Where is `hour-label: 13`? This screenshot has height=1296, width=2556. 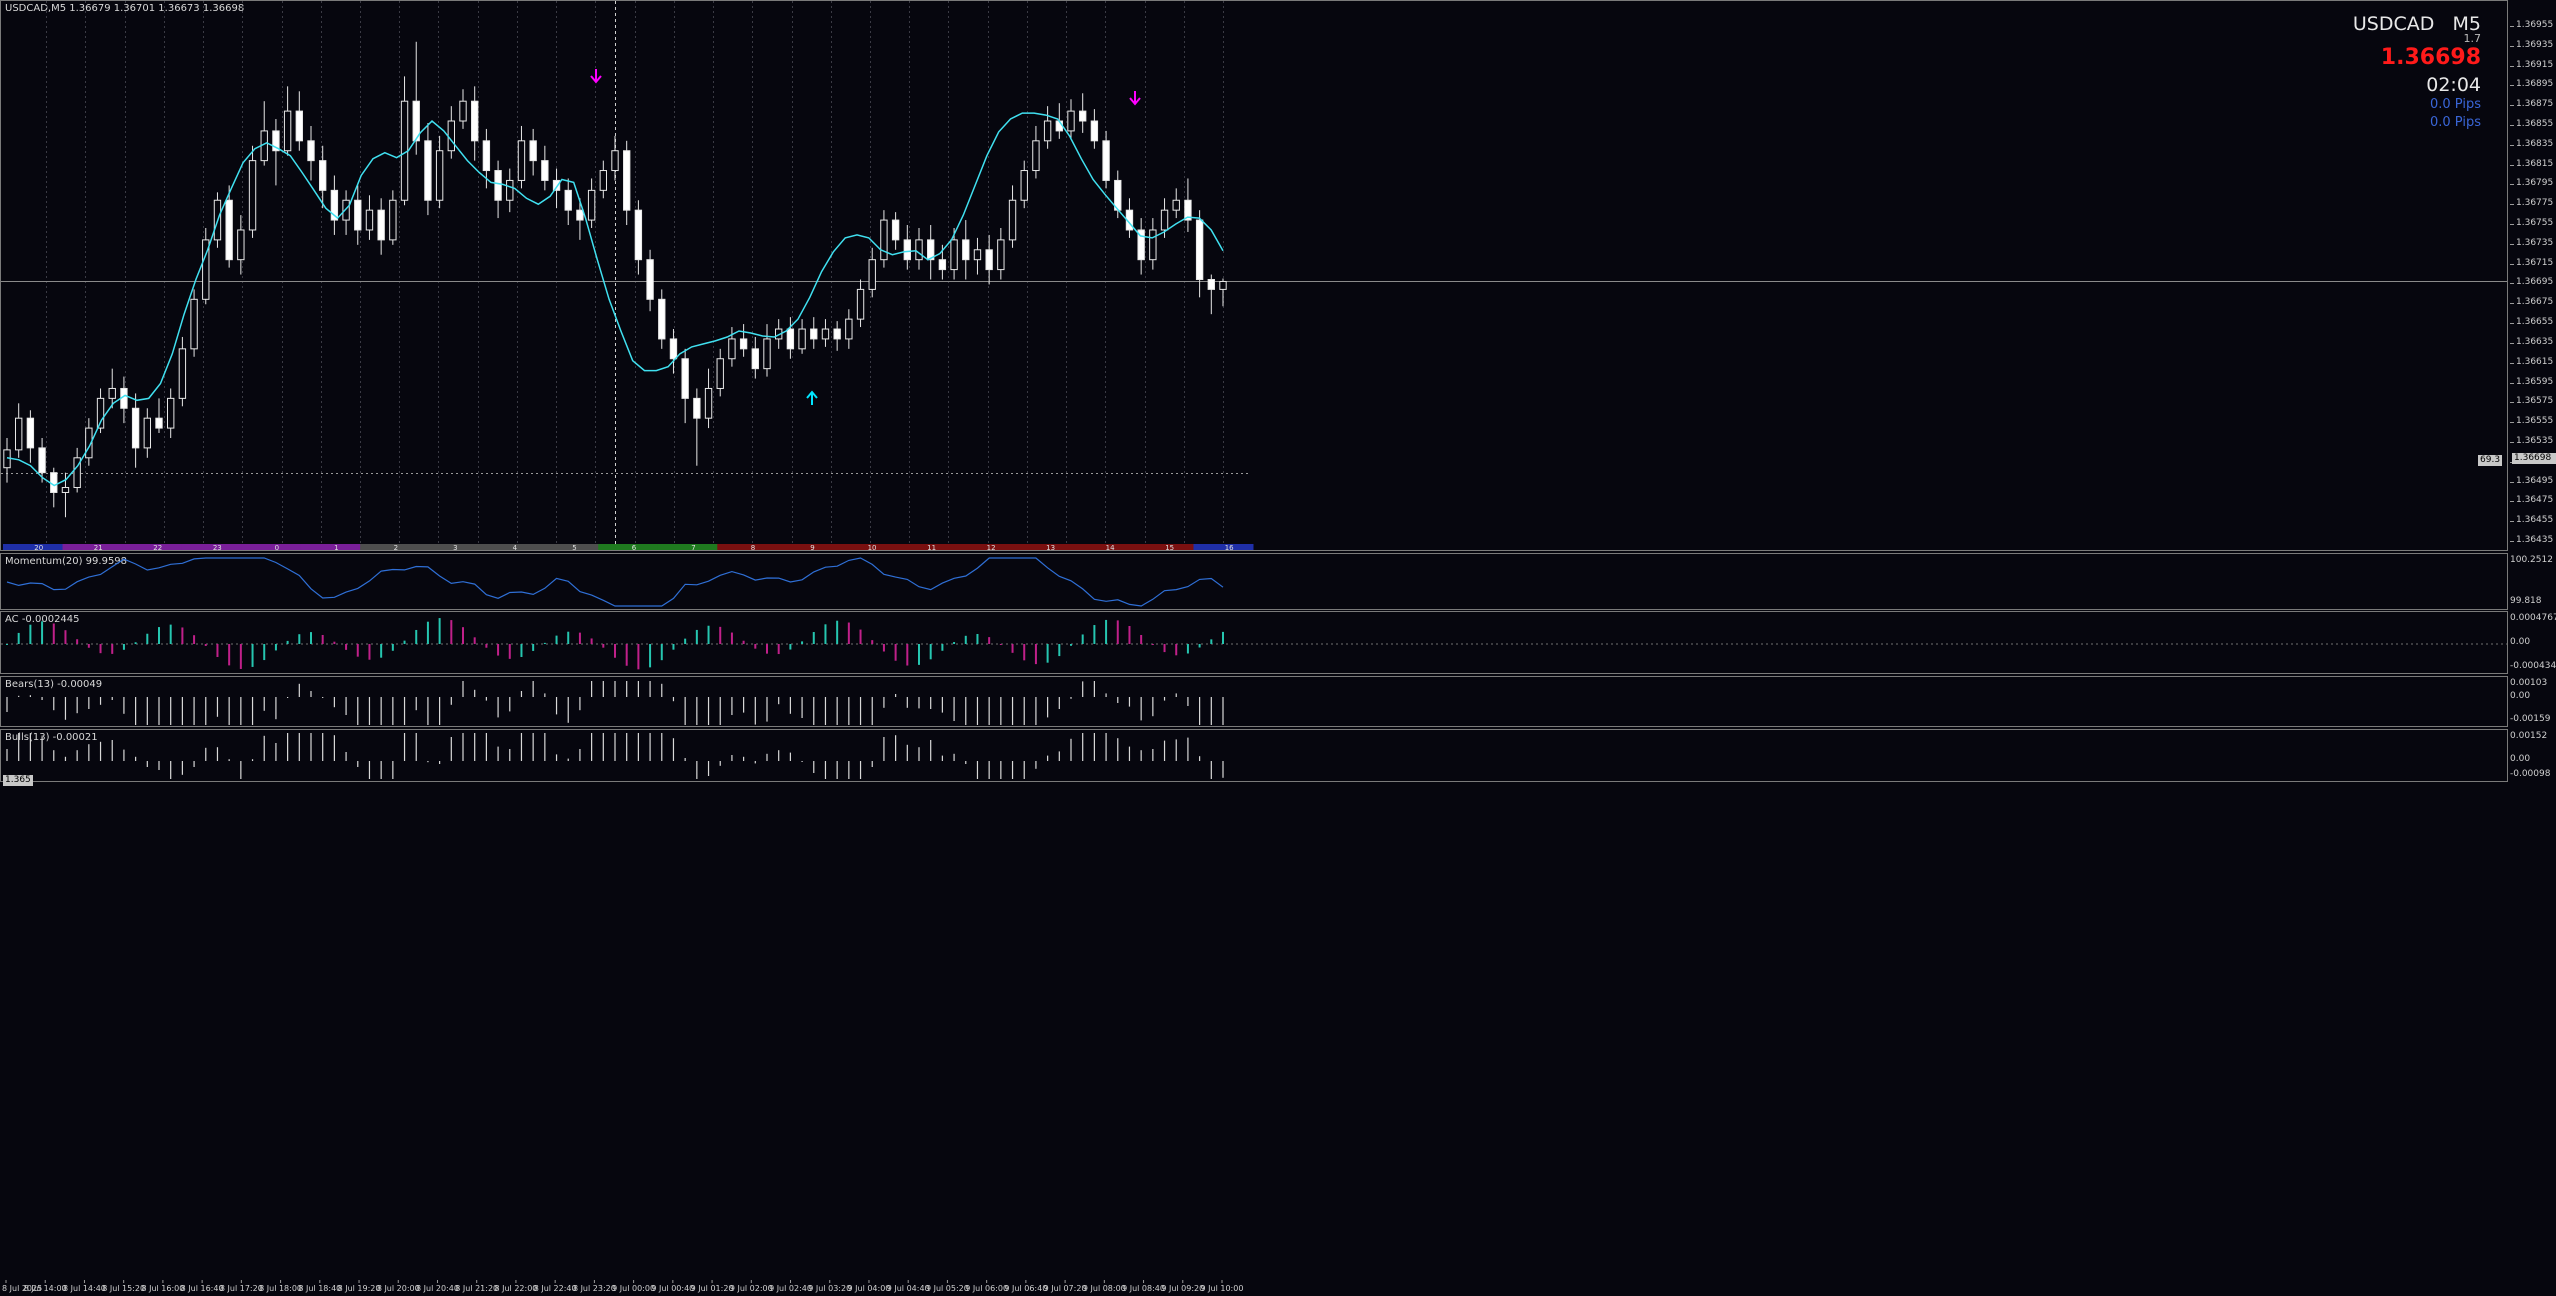
hour-label: 13 is located at coordinates (1050, 547).